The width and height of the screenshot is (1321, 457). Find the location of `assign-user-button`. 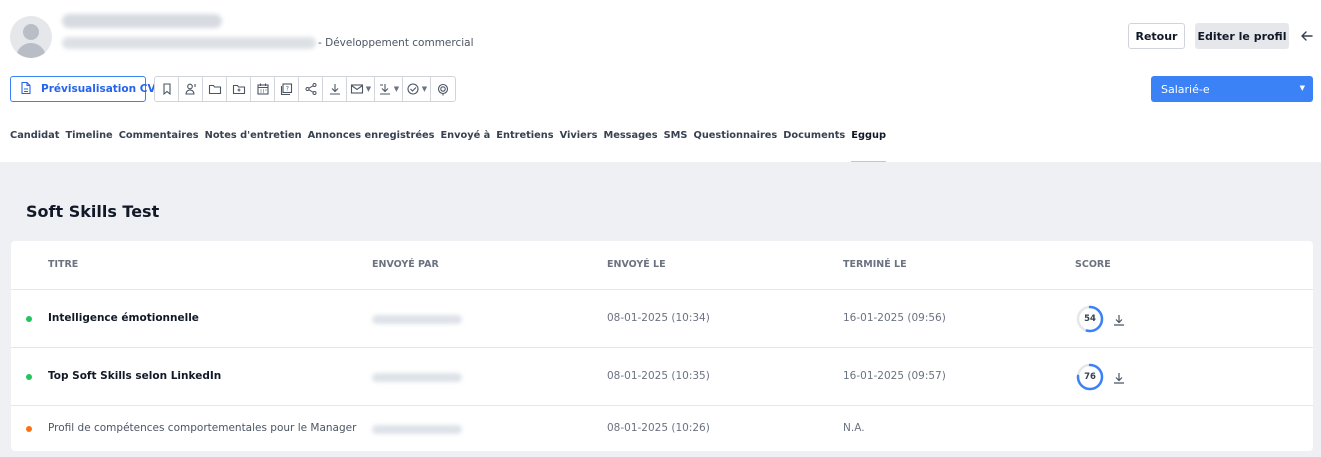

assign-user-button is located at coordinates (191, 89).